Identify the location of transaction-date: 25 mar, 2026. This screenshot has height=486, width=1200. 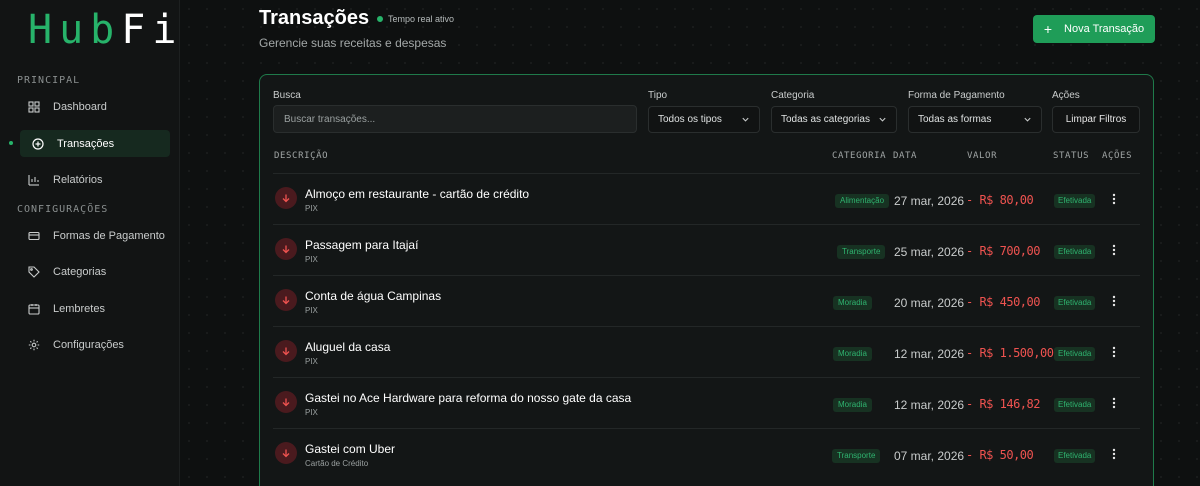
(929, 252).